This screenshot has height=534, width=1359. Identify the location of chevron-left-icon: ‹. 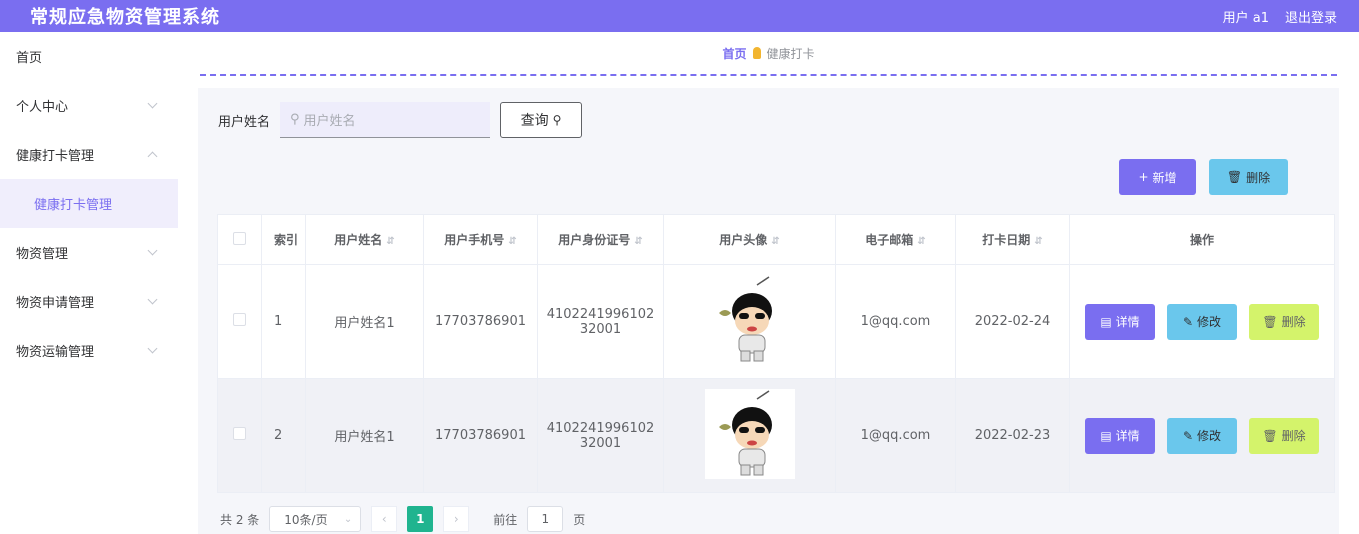
(384, 519).